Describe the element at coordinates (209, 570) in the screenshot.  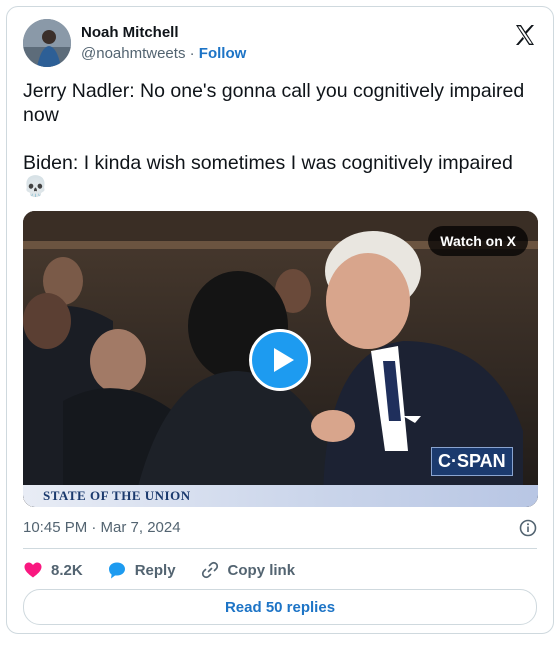
I see `link-icon` at that location.